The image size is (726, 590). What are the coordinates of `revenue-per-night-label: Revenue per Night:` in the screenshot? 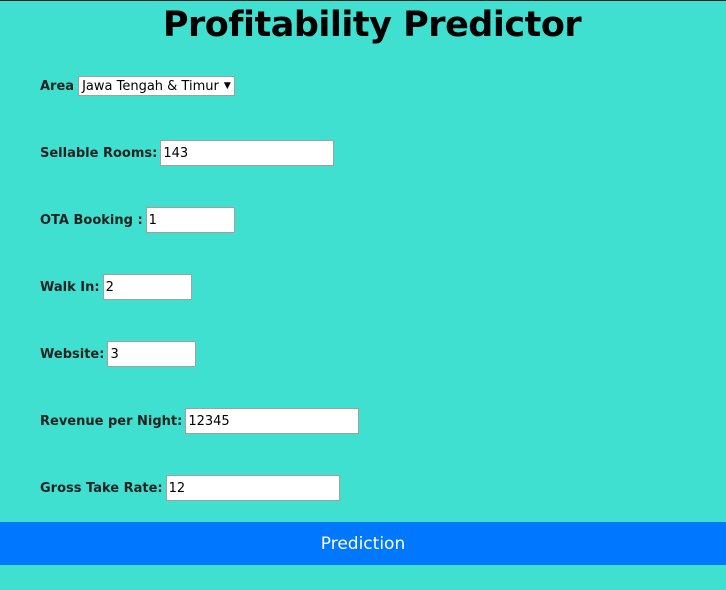 It's located at (111, 421).